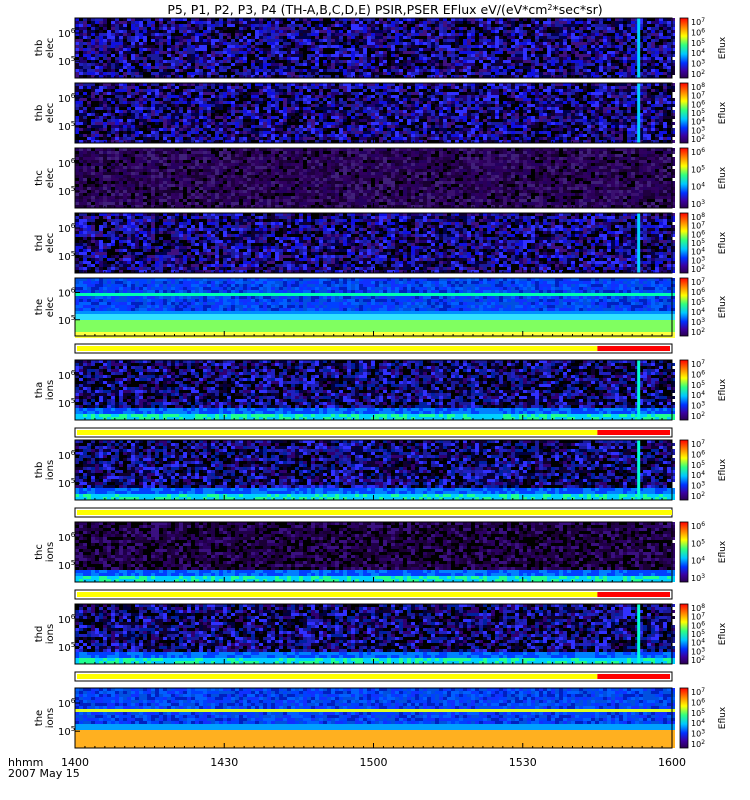 This screenshot has height=800, width=750. What do you see at coordinates (45, 307) in the screenshot?
I see `panel-ylabel: theelec` at bounding box center [45, 307].